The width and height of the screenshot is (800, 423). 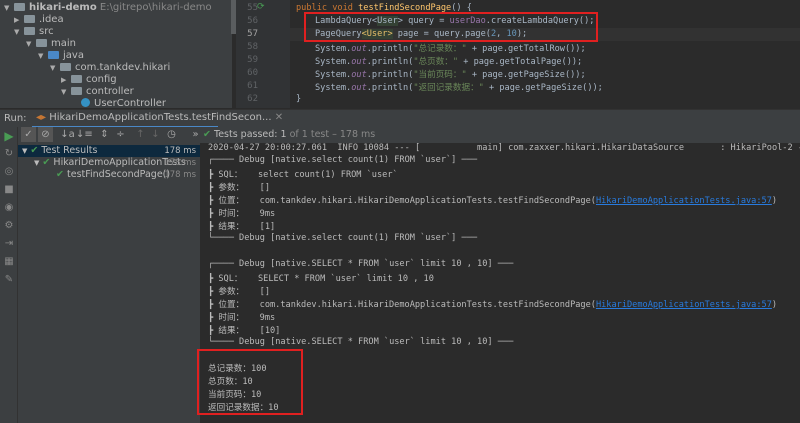 What do you see at coordinates (303, 175) in the screenshot?
I see `debug-sql: ┣ SQL： select count(1) FROM `user`` at bounding box center [303, 175].